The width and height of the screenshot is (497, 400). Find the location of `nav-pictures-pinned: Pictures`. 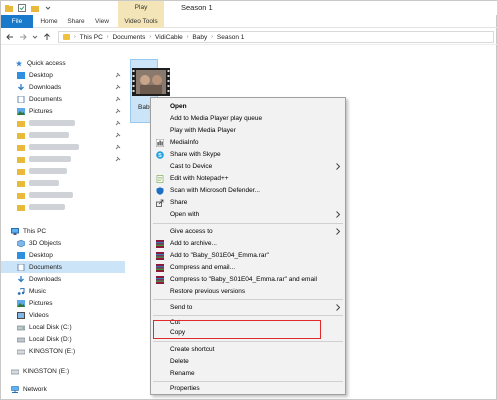

nav-pictures-pinned: Pictures is located at coordinates (63, 111).